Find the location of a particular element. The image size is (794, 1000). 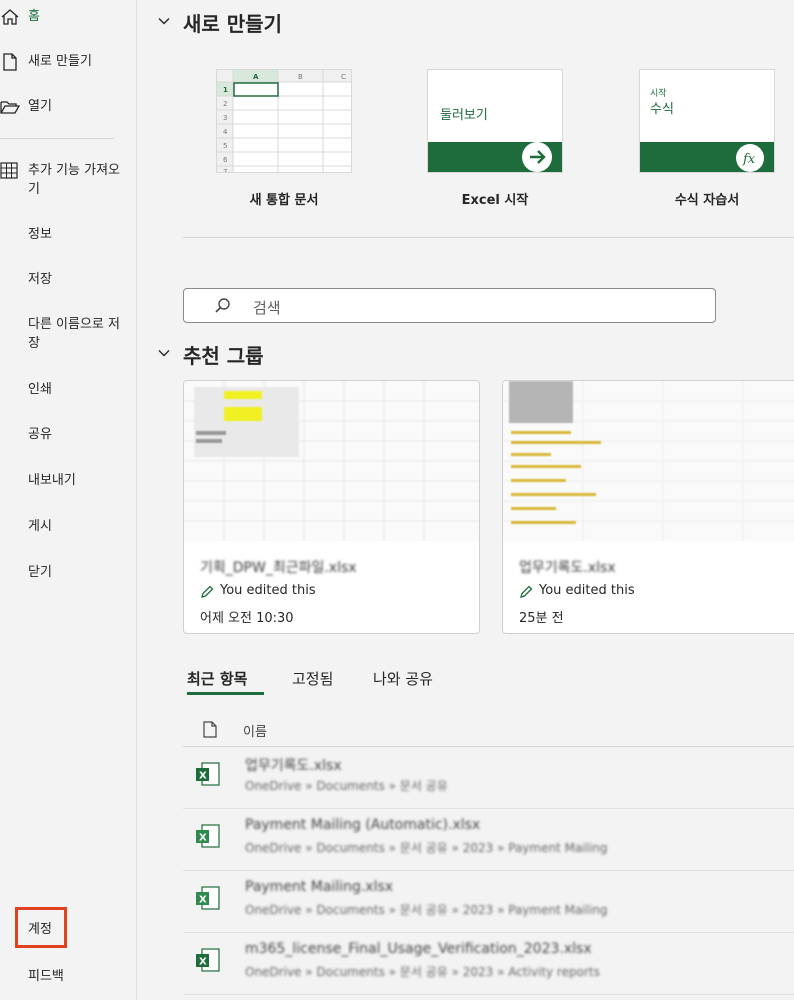

card-time: 어제 오전 10:30 is located at coordinates (247, 618).